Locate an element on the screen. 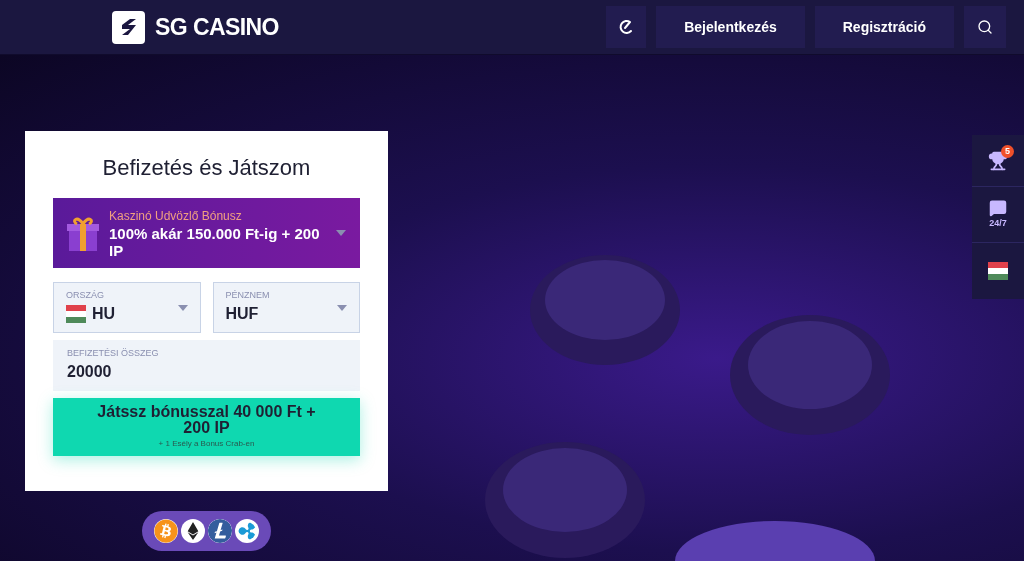 The width and height of the screenshot is (1024, 561). promo-icon-button is located at coordinates (626, 27).